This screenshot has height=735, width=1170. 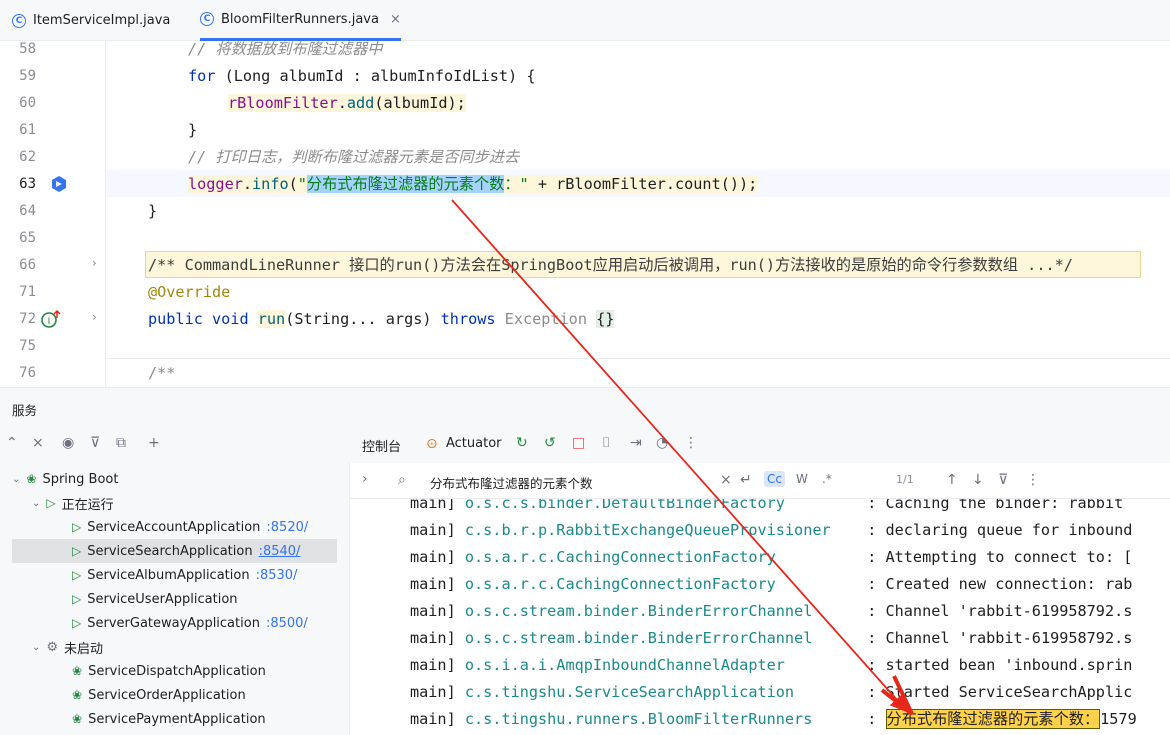 I want to click on tree-node-service-selected: ▷ ServiceSearchApplication:8540/, so click(x=174, y=551).